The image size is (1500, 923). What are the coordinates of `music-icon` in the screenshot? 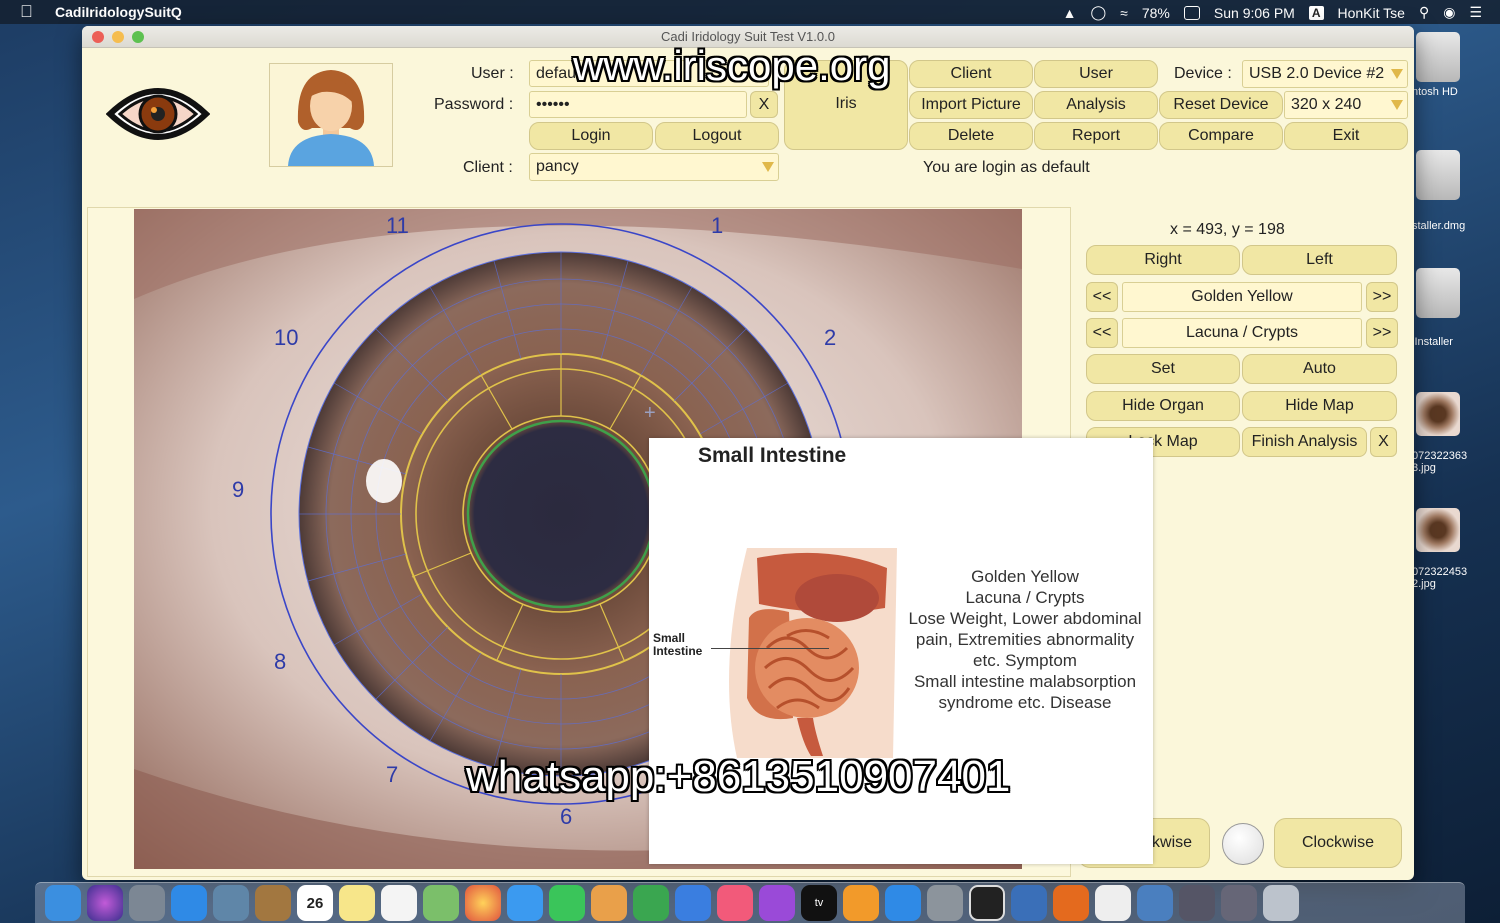 It's located at (735, 903).